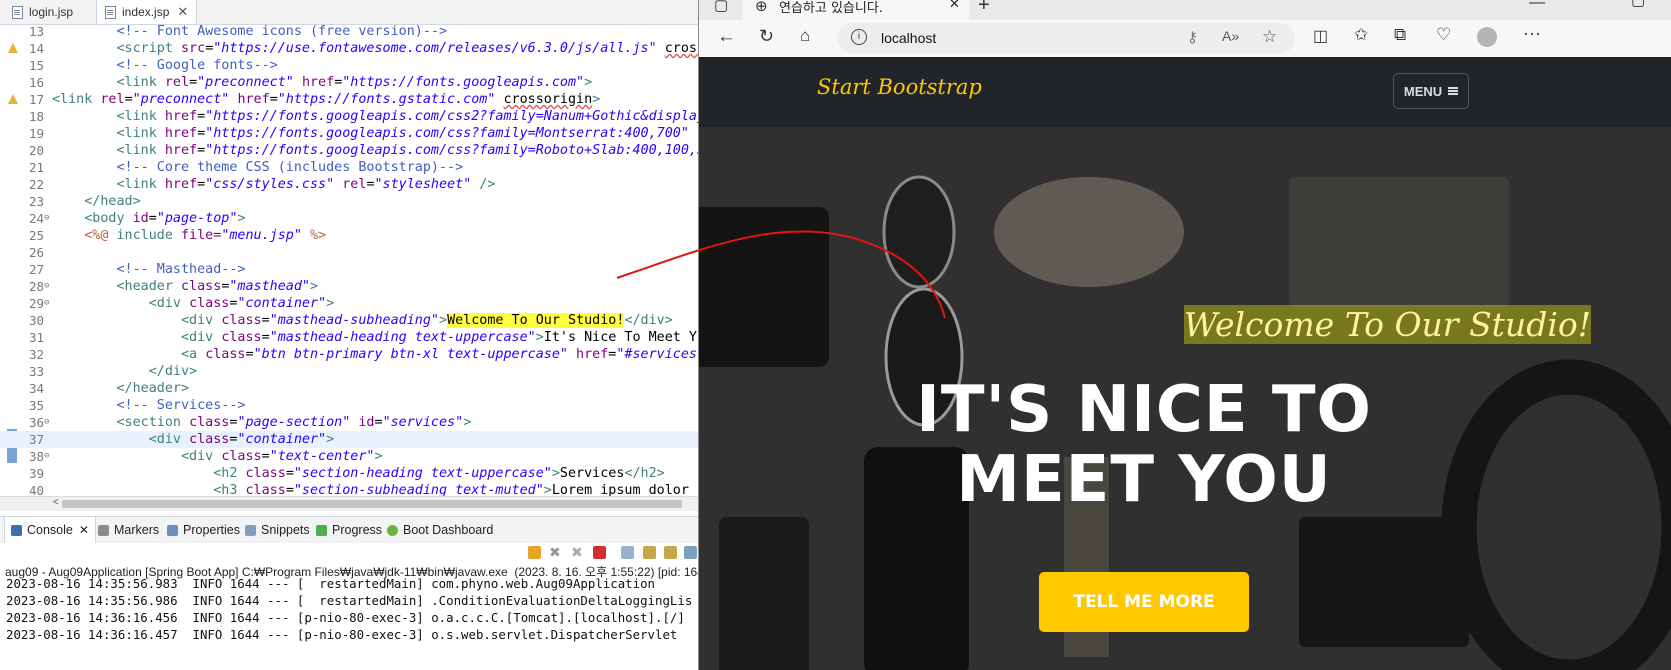 The image size is (1671, 670). Describe the element at coordinates (766, 36) in the screenshot. I see `refresh-icon: ↻` at that location.